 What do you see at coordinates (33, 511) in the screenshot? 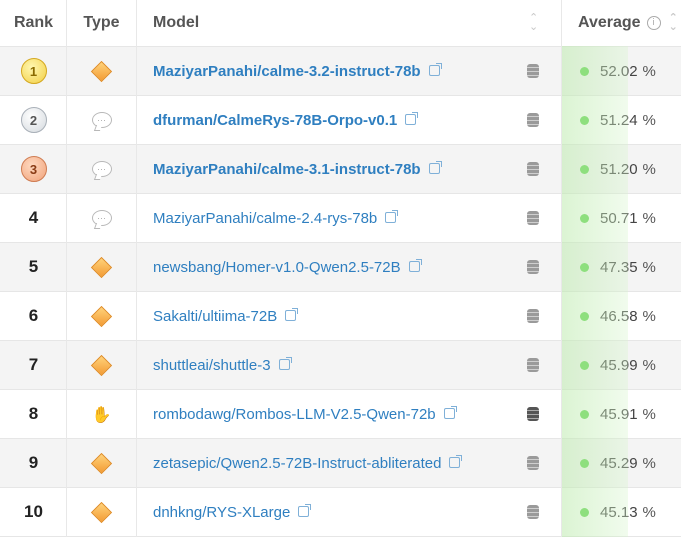
I see `rank-cell: 10` at bounding box center [33, 511].